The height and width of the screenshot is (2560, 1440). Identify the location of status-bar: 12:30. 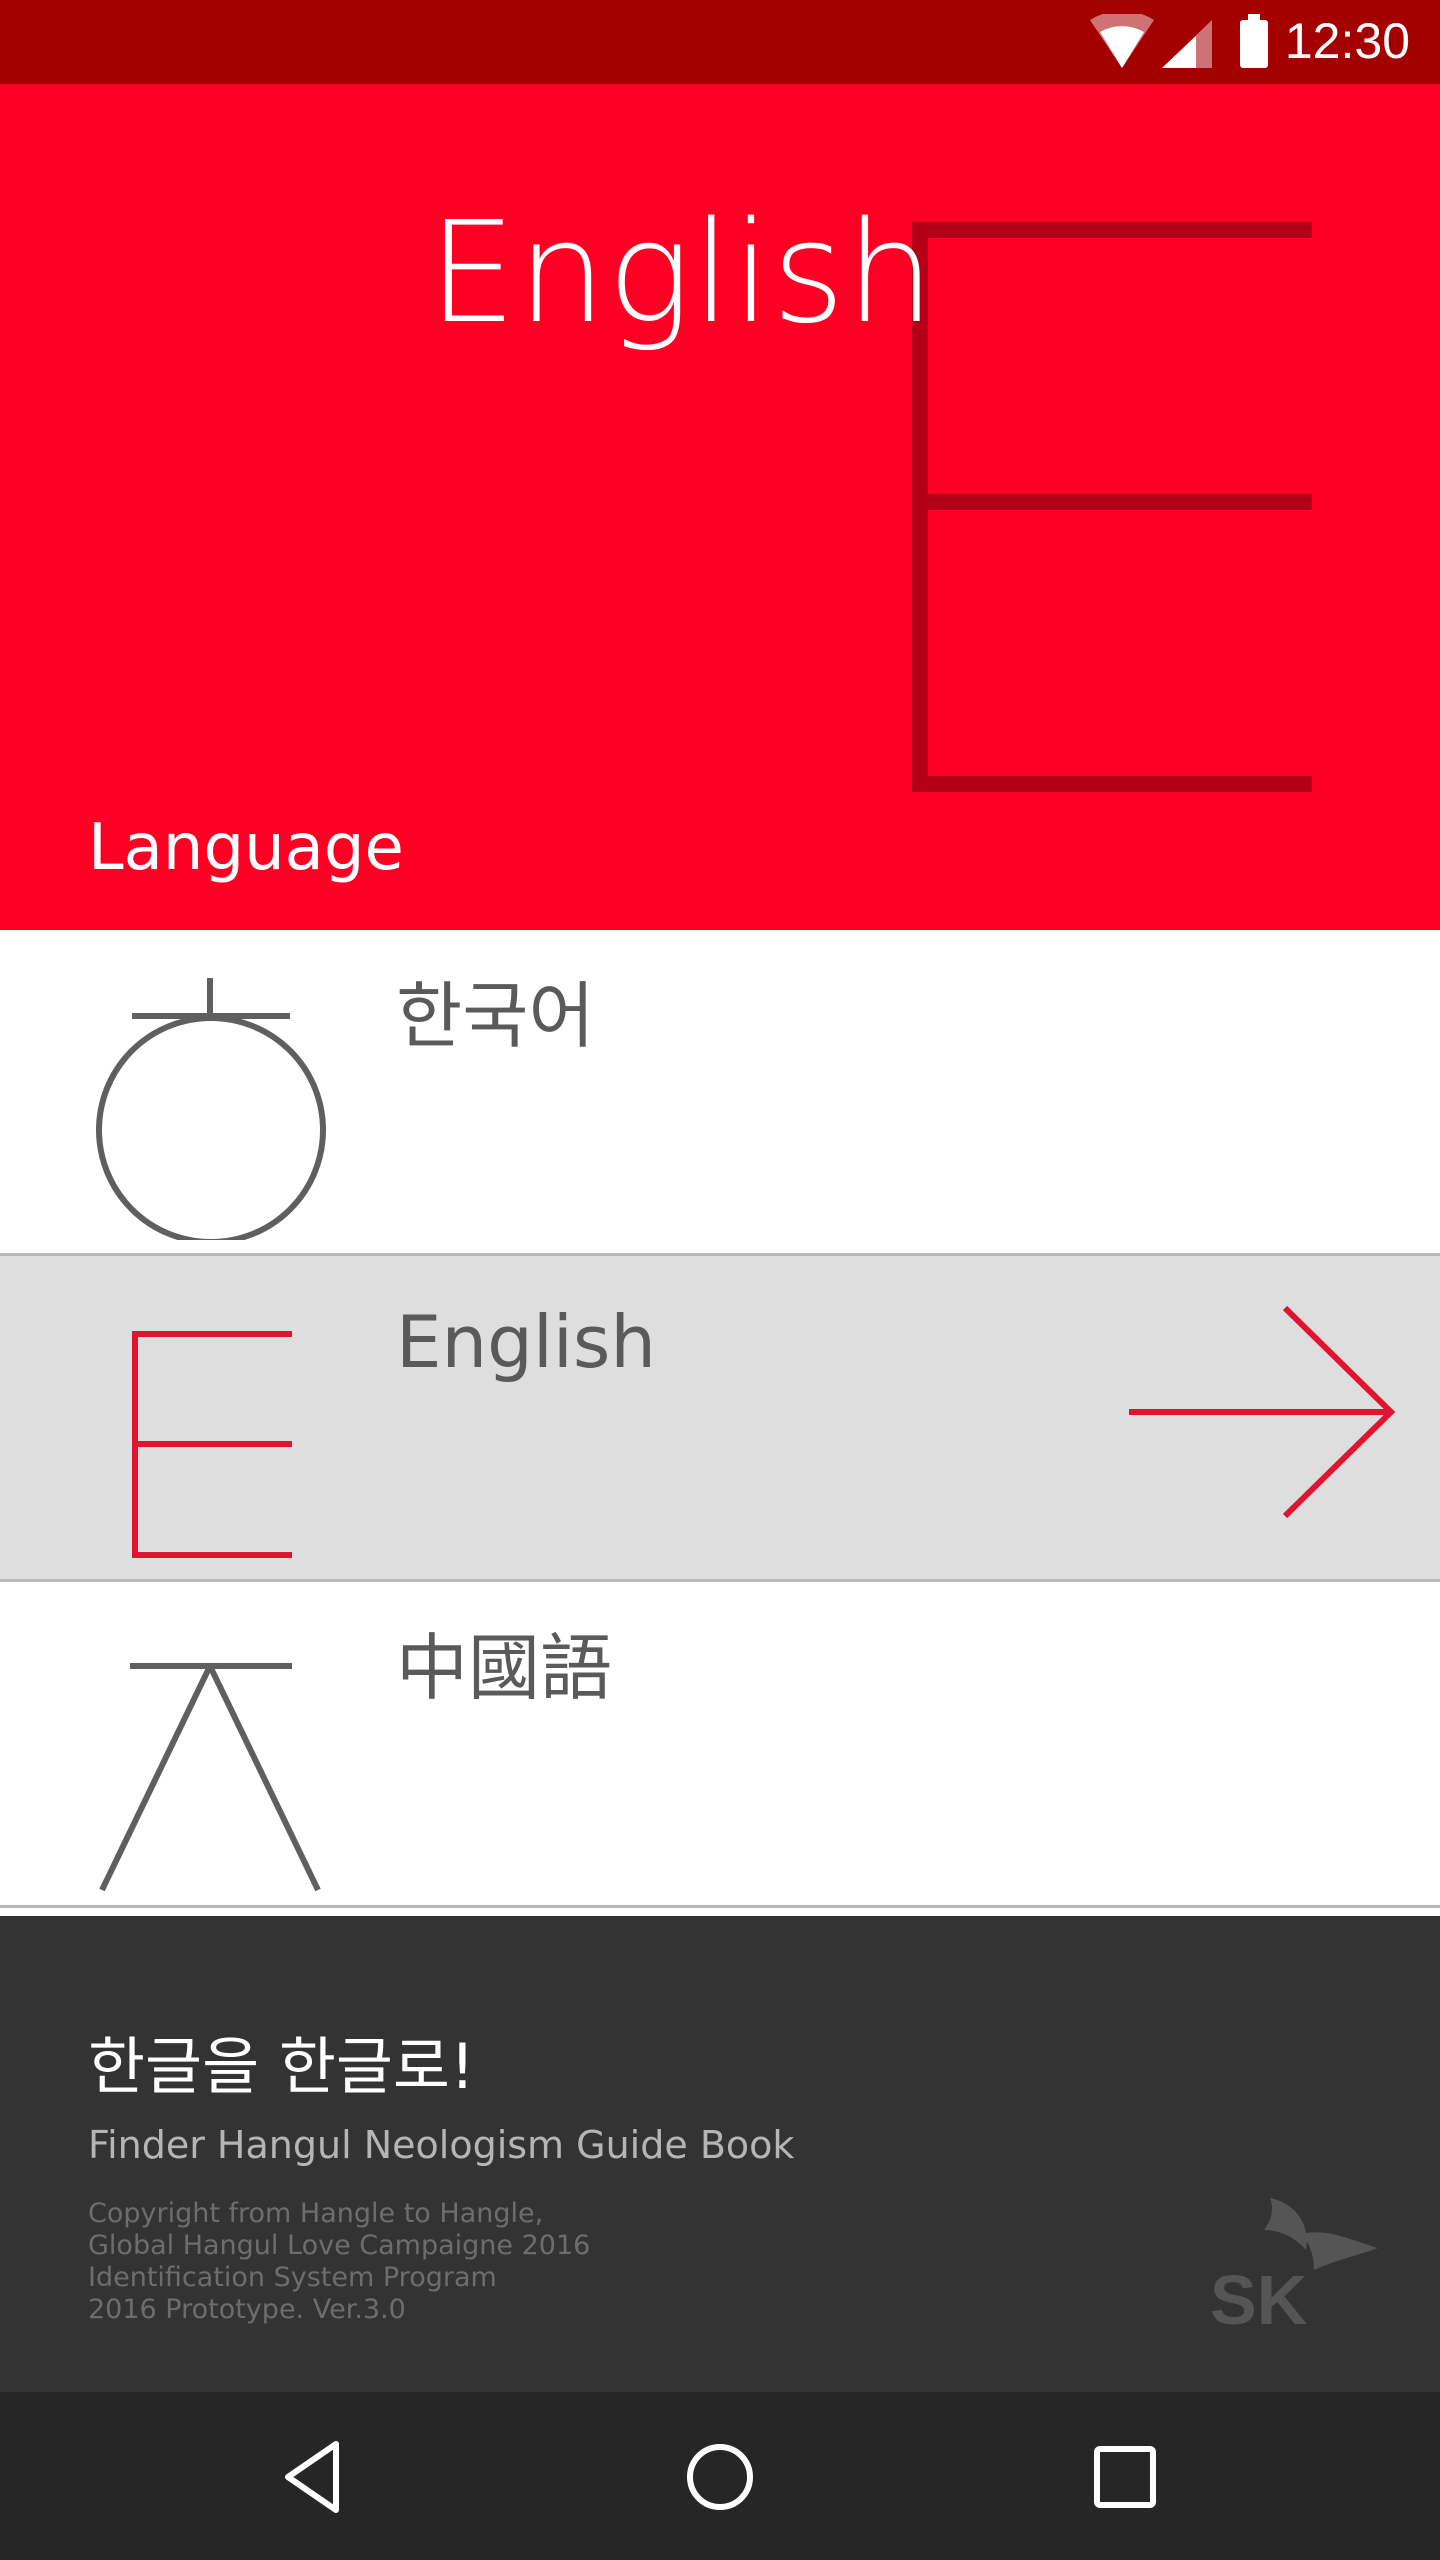
(720, 42).